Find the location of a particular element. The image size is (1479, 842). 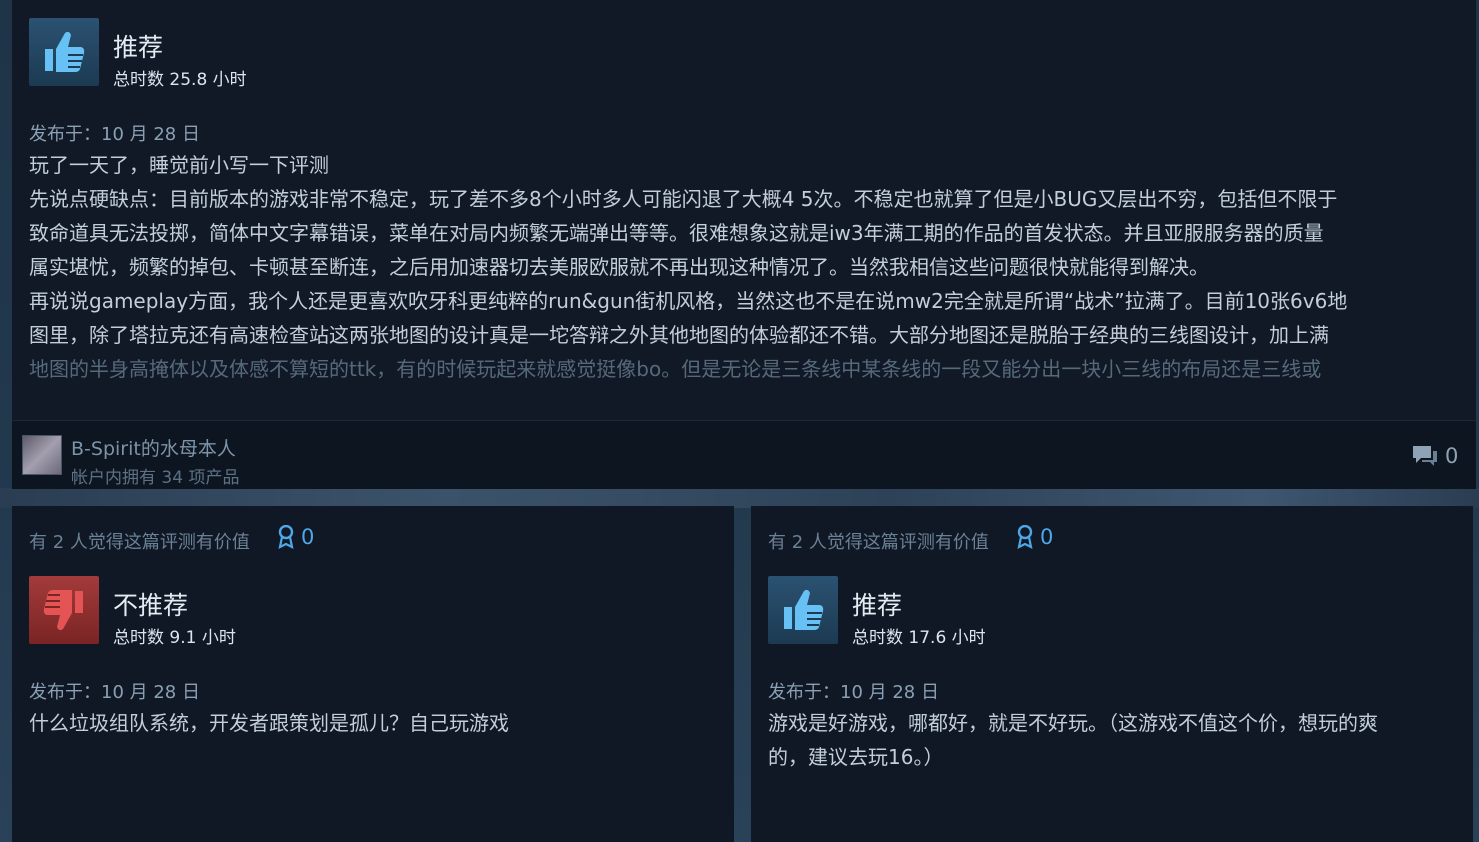

background-strip is located at coordinates (739, 498).